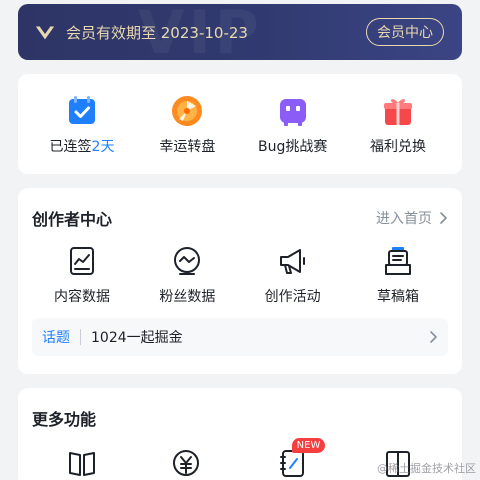  I want to click on member-center-button: 会员中心, so click(405, 32).